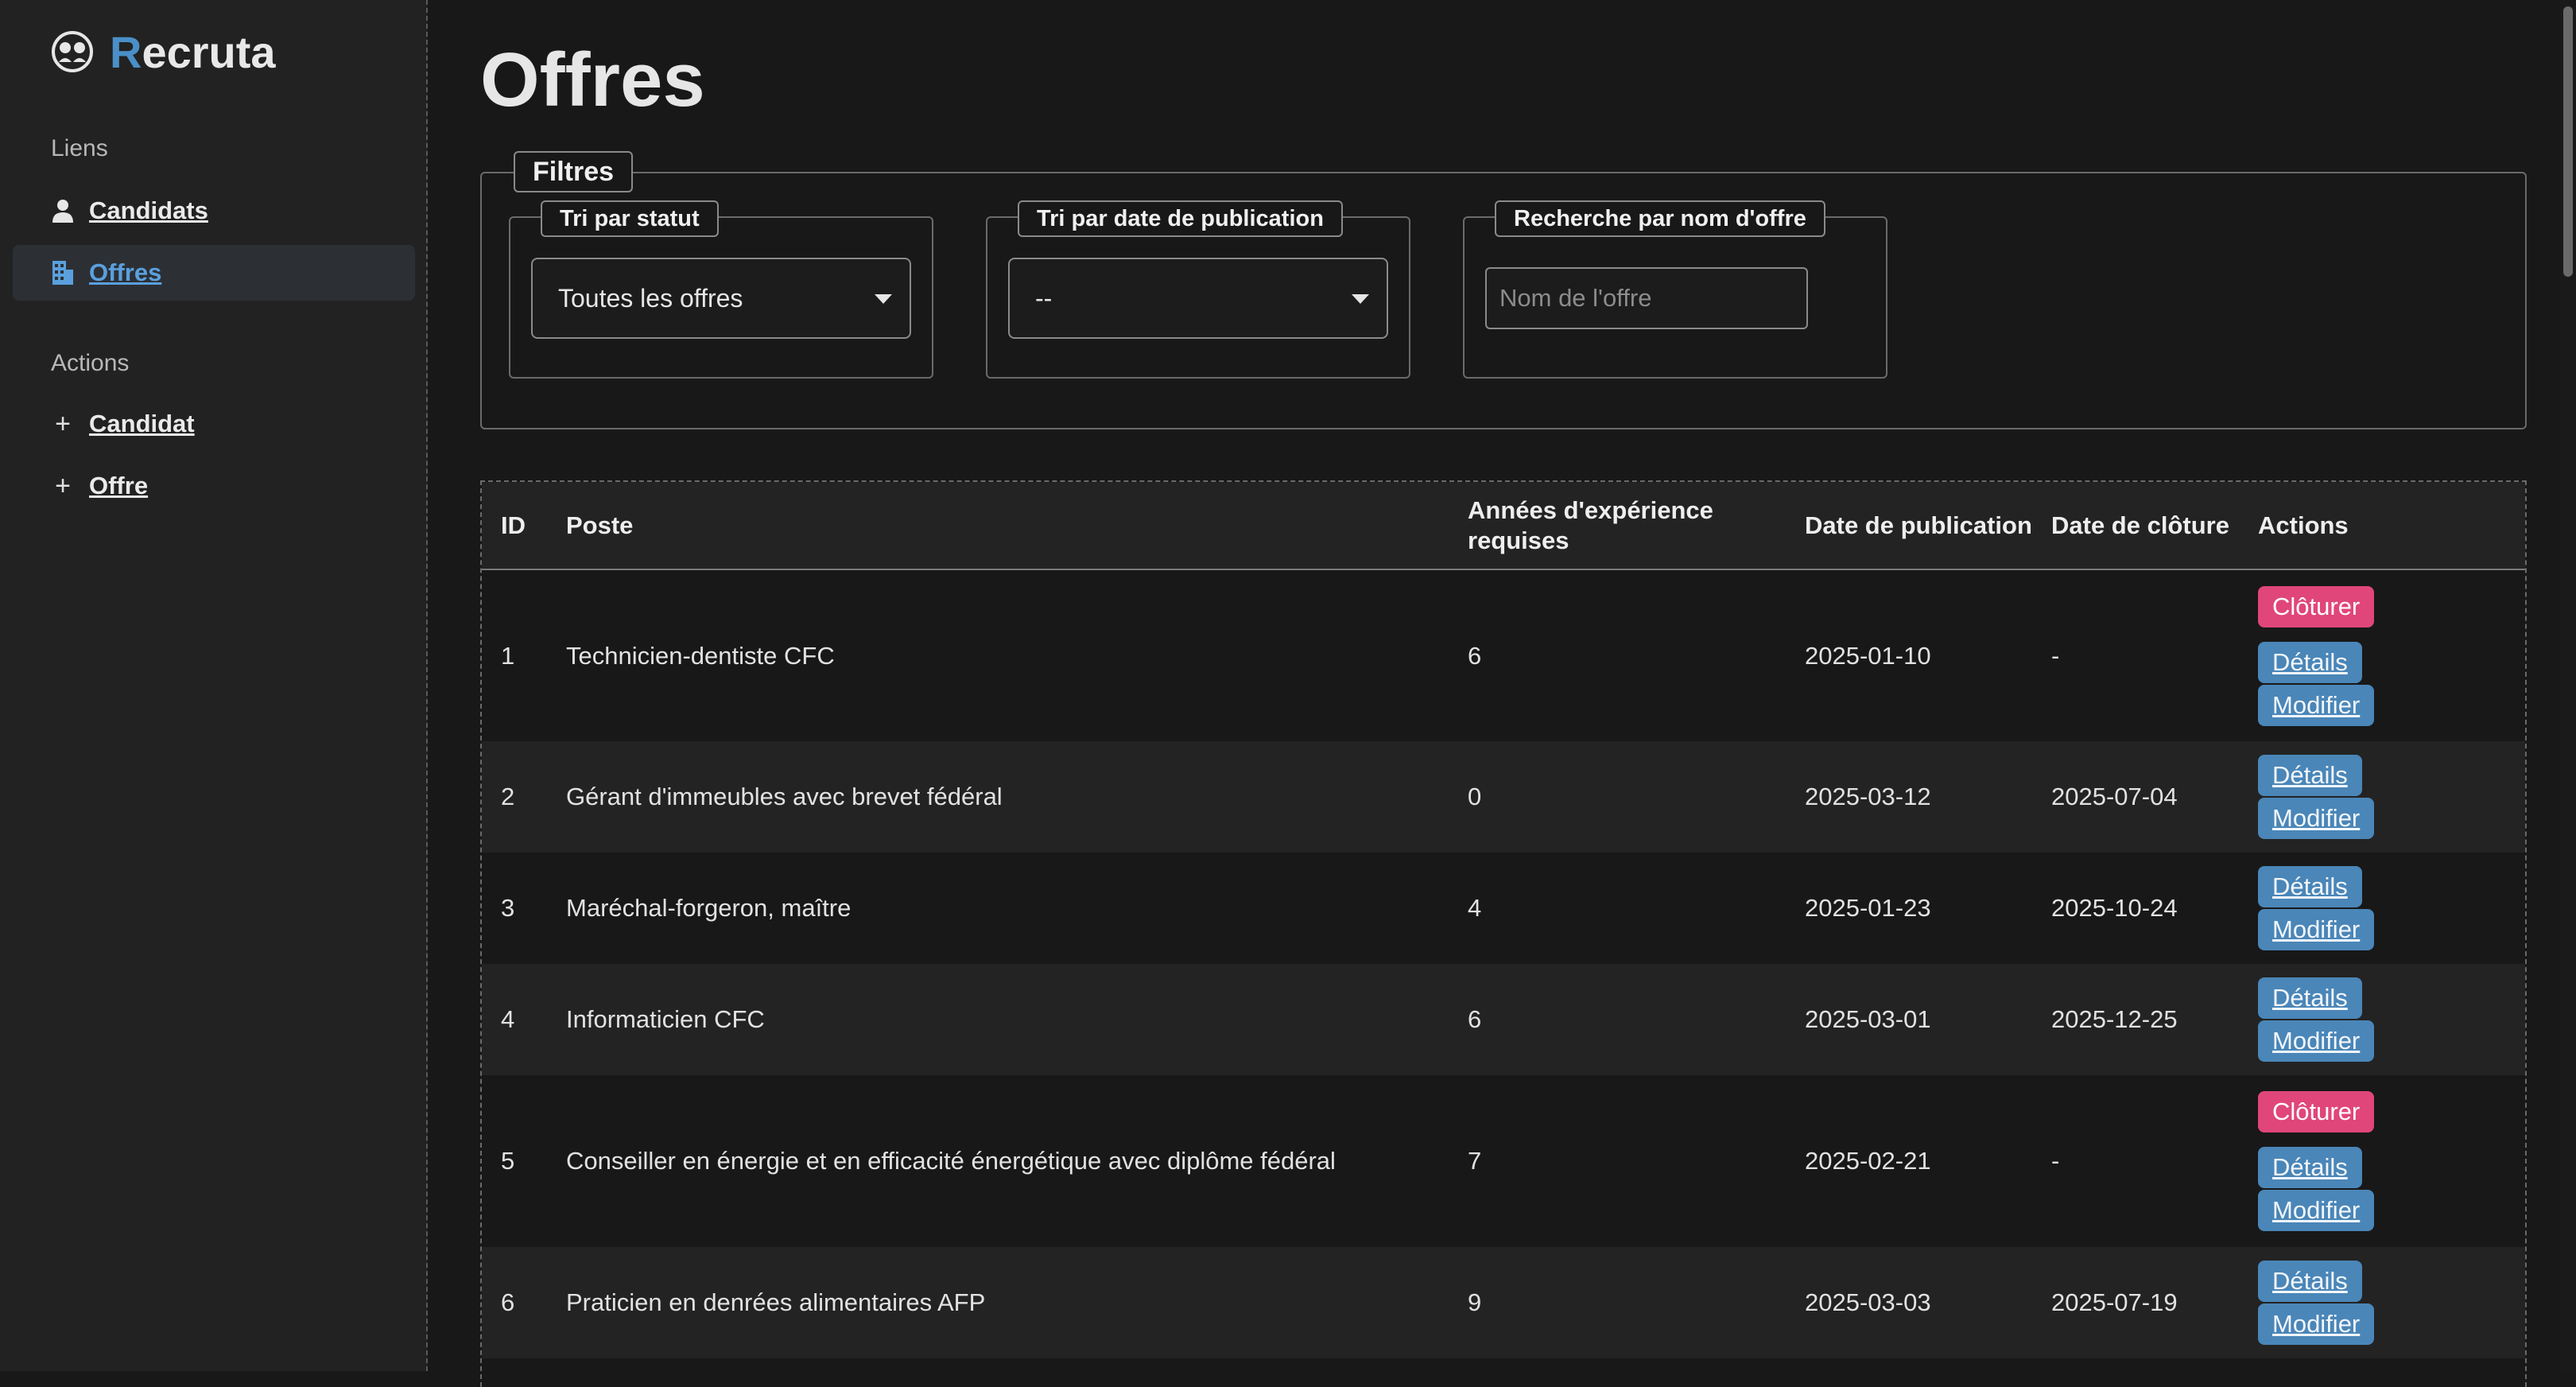  Describe the element at coordinates (119, 486) in the screenshot. I see `sidebar-item-label: Offre` at that location.